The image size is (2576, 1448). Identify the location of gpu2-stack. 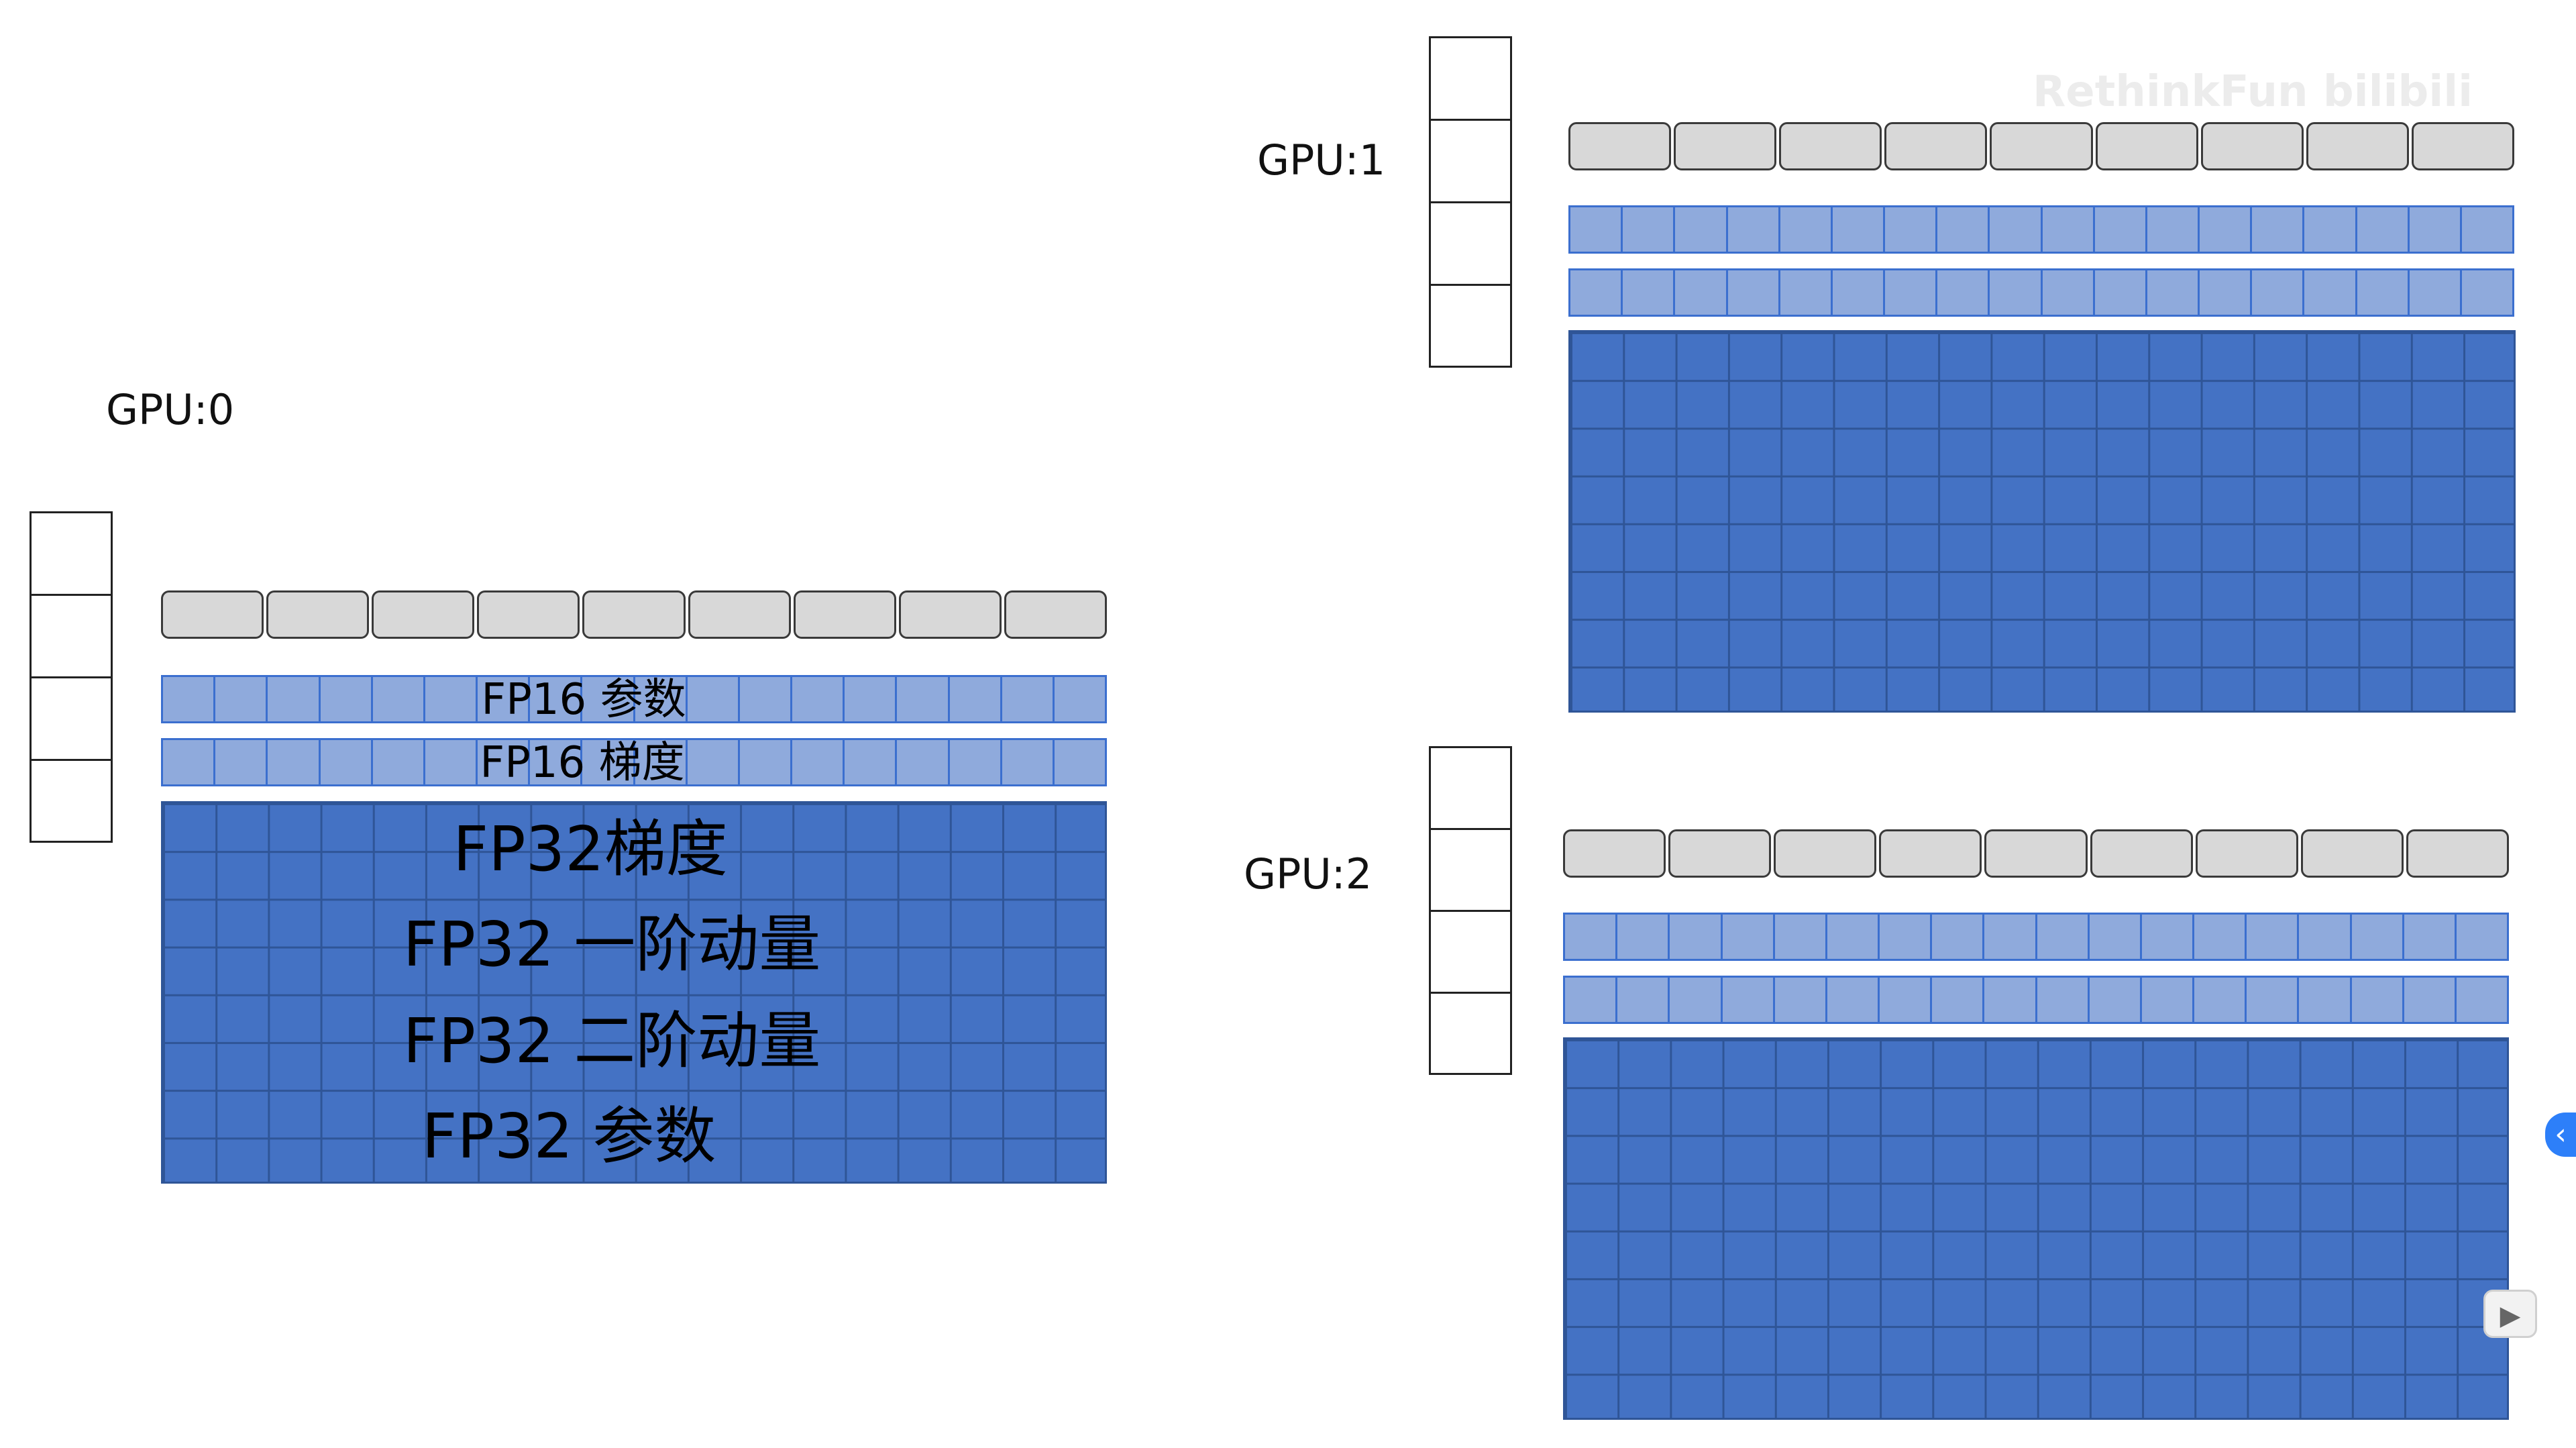
(1470, 911).